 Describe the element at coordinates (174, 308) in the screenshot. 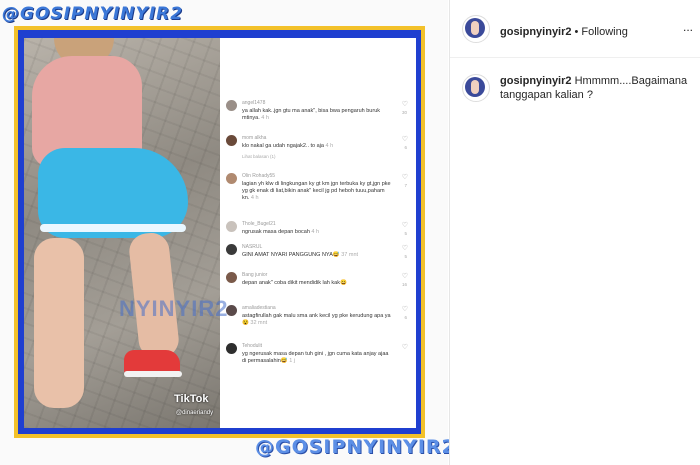

I see `overlay-watermark: NYINYIR2` at that location.